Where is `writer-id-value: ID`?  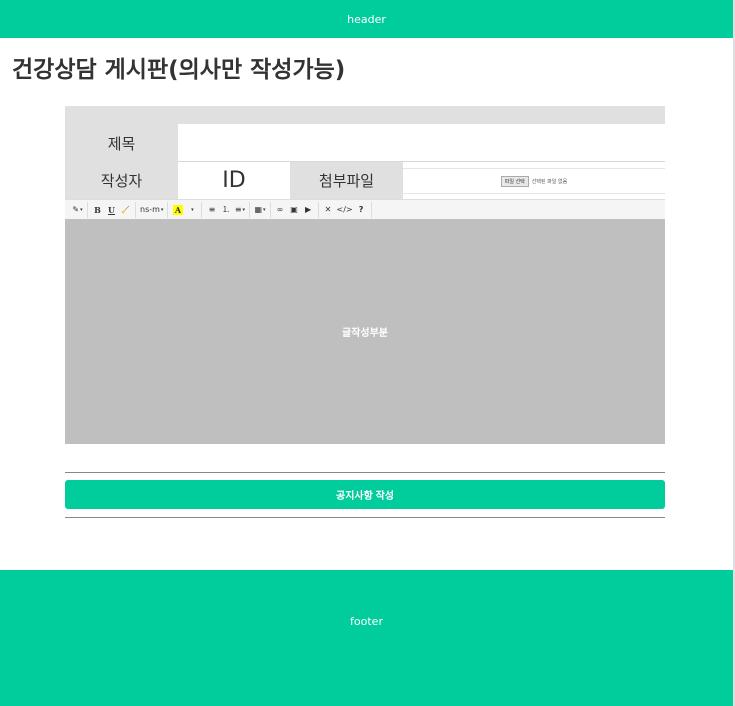 writer-id-value: ID is located at coordinates (234, 180).